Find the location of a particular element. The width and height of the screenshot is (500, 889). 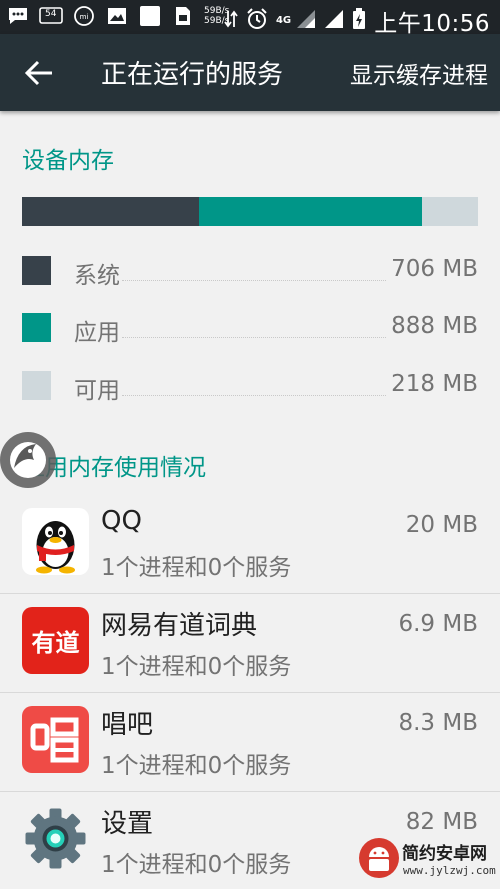

notification-count-icon: 54 is located at coordinates (51, 16).